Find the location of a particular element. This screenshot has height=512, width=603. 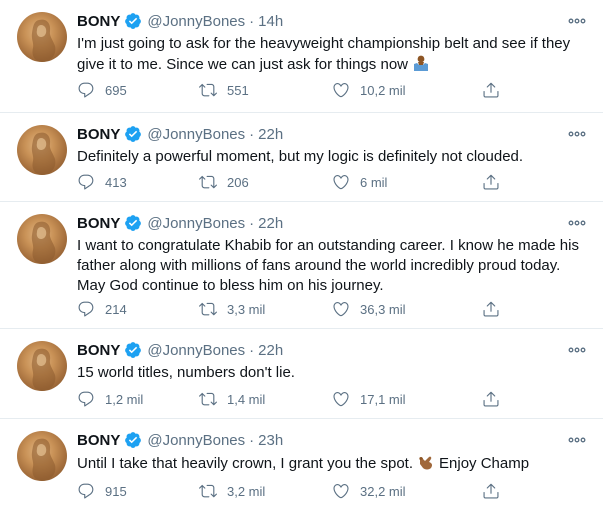

retweet-button: 1,4 mil is located at coordinates (232, 399).